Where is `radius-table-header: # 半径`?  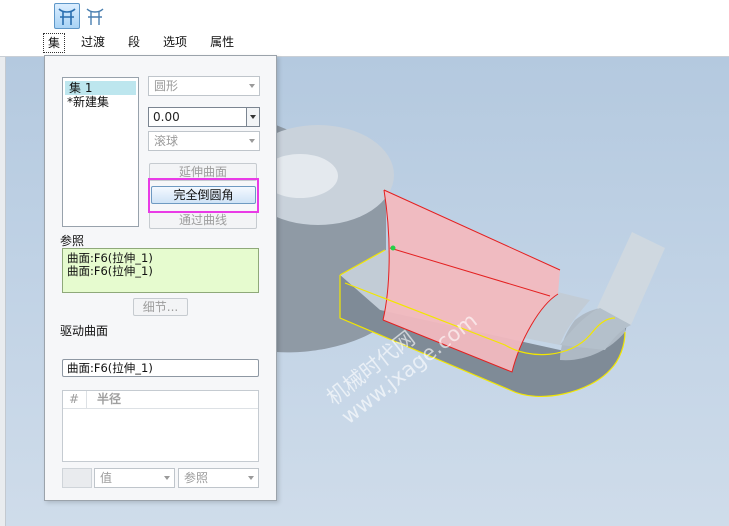 radius-table-header: # 半径 is located at coordinates (160, 400).